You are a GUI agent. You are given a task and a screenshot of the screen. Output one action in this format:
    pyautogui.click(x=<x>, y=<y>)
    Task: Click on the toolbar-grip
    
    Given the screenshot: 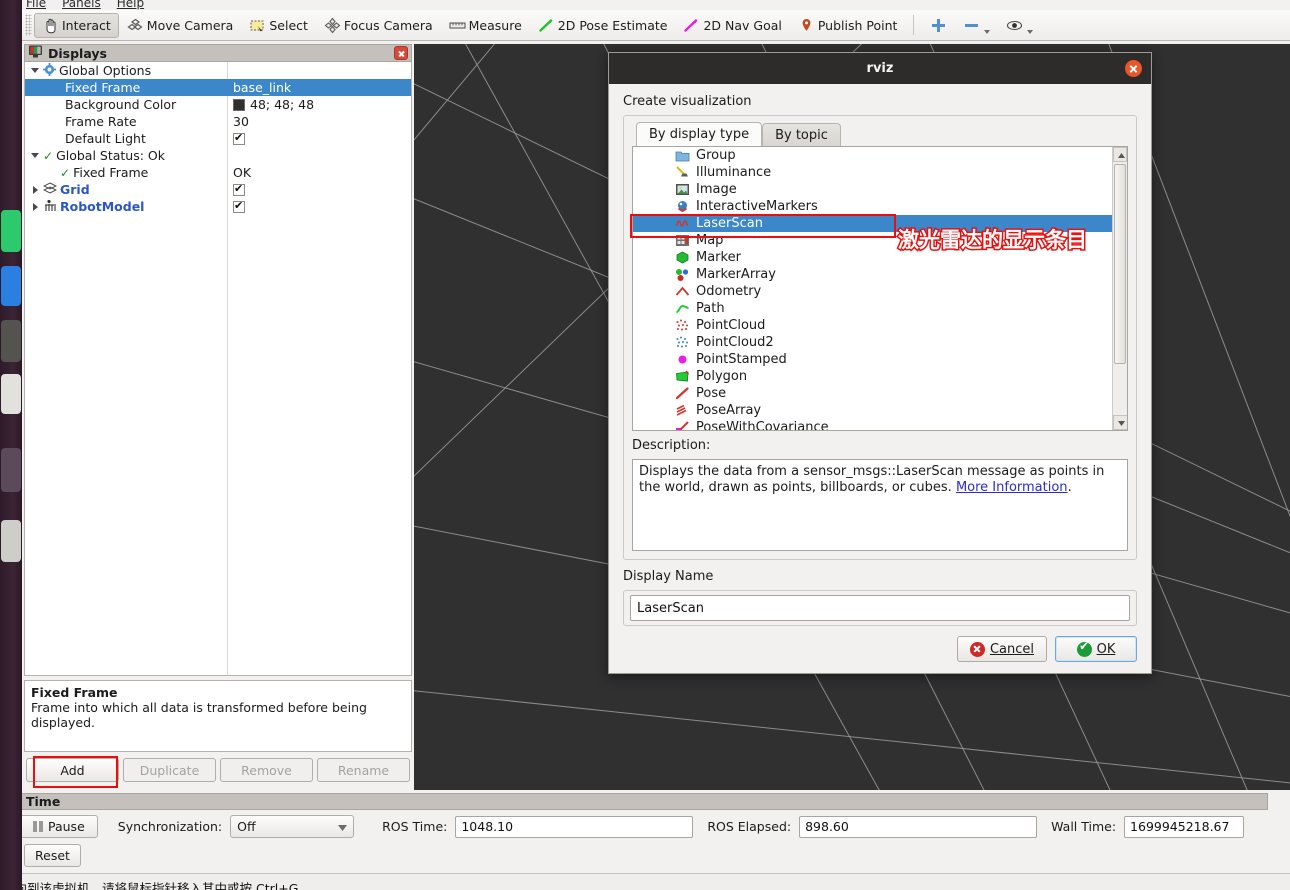 What is the action you would take?
    pyautogui.click(x=28, y=25)
    